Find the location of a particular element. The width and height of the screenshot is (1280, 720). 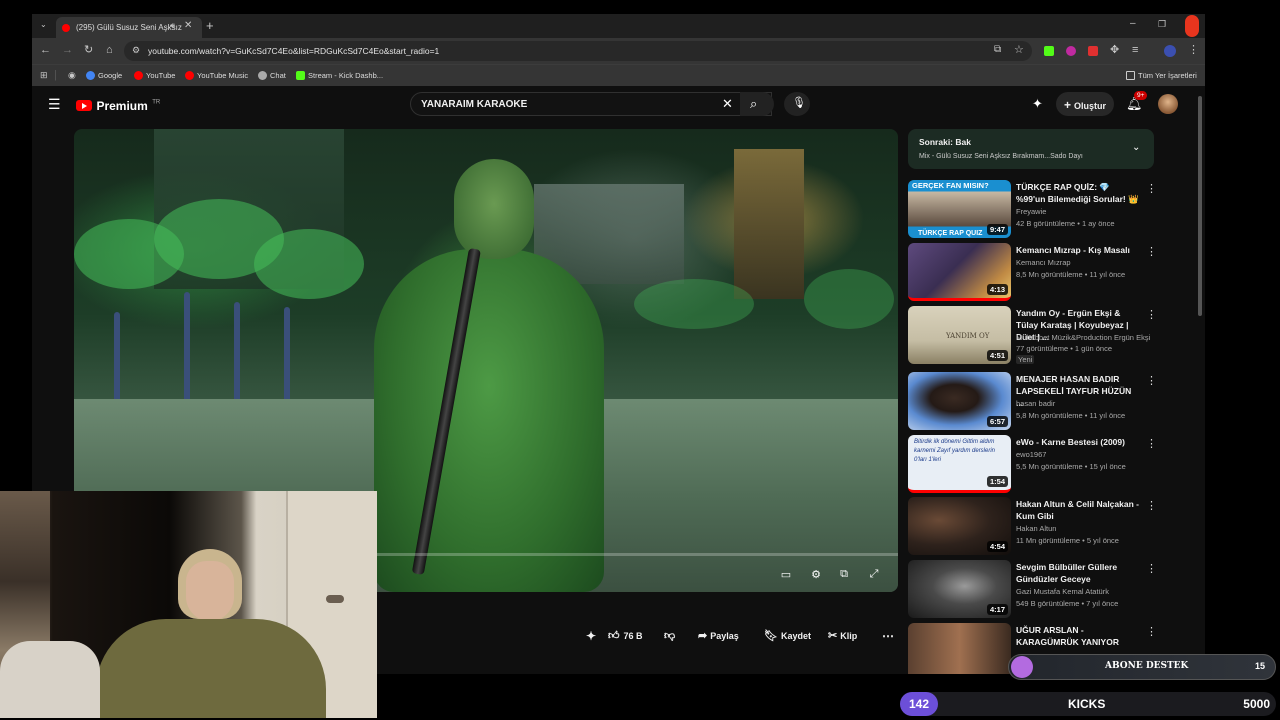

video-frame-musician-body is located at coordinates (489, 420).